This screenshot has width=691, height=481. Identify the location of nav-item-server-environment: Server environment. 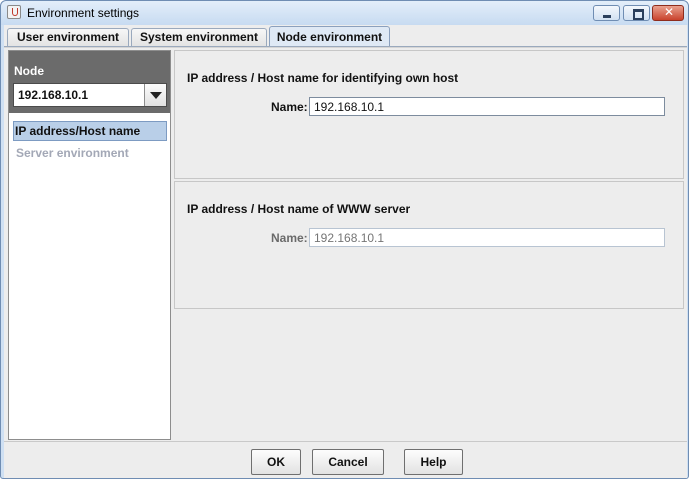
(89, 153).